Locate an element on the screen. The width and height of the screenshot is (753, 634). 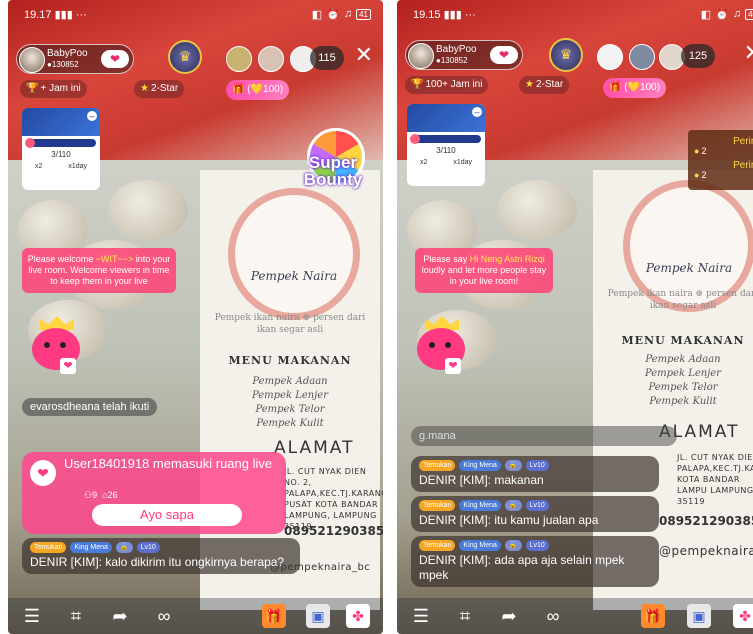
address-heading: ALAMAT is located at coordinates (314, 448).